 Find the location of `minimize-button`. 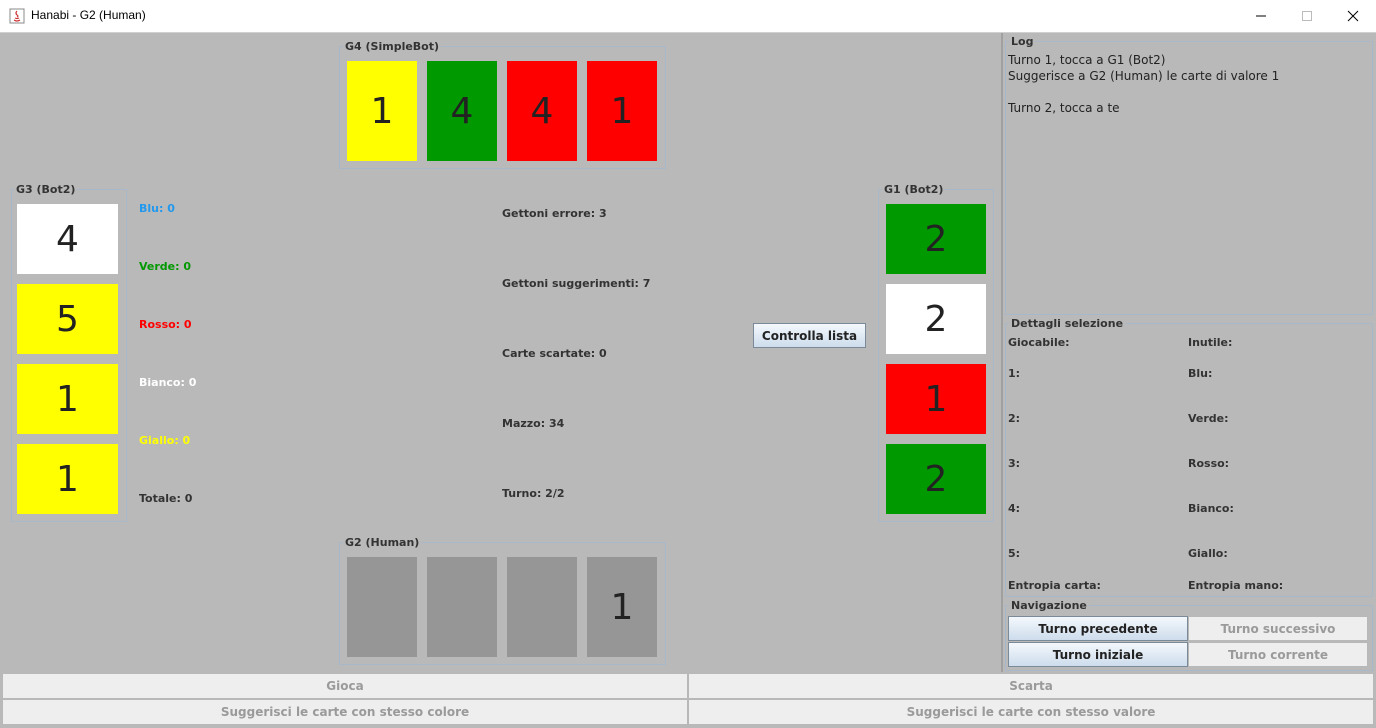

minimize-button is located at coordinates (1261, 16).